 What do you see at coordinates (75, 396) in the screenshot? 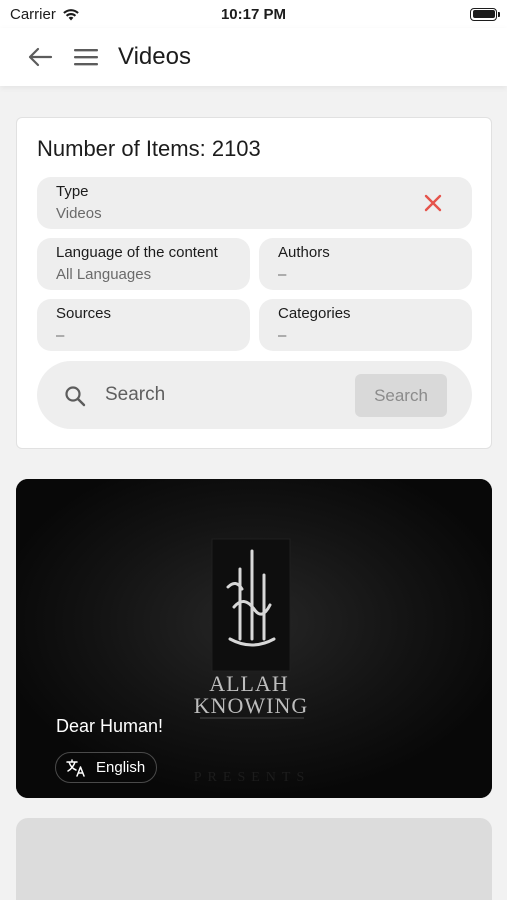
I see `search-icon` at bounding box center [75, 396].